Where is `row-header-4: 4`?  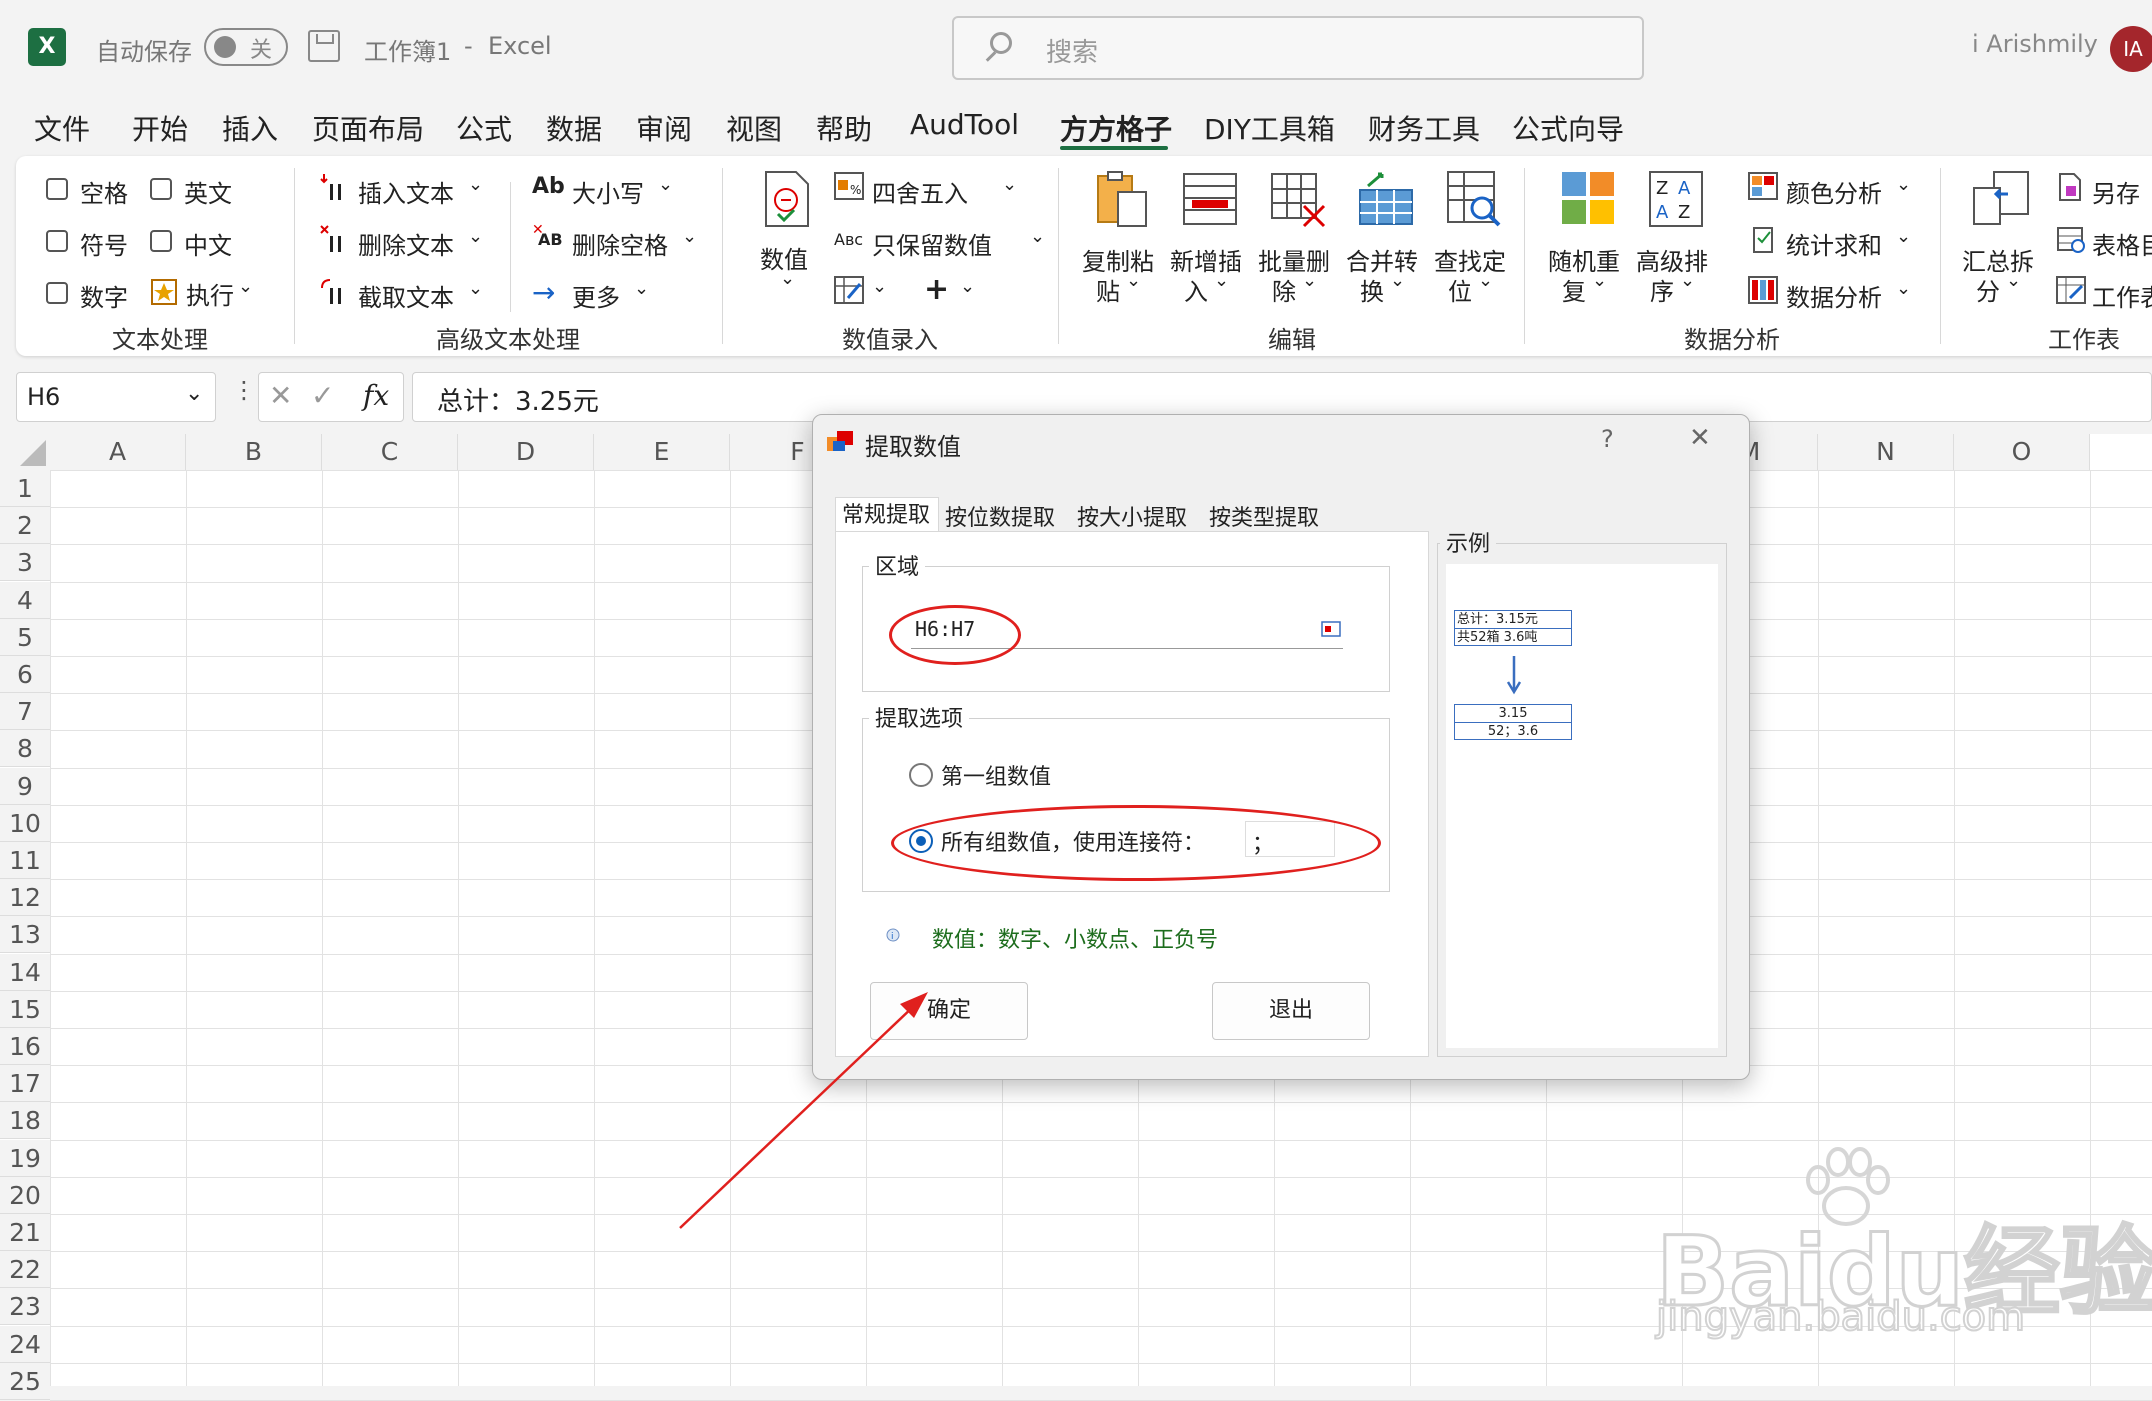
row-header-4: 4 is located at coordinates (25, 600).